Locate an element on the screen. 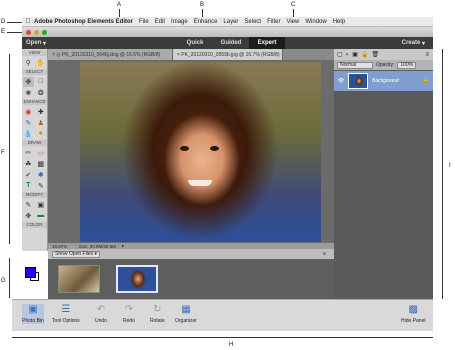 The image size is (455, 350). organizer-icon: ▦ is located at coordinates (186, 309).